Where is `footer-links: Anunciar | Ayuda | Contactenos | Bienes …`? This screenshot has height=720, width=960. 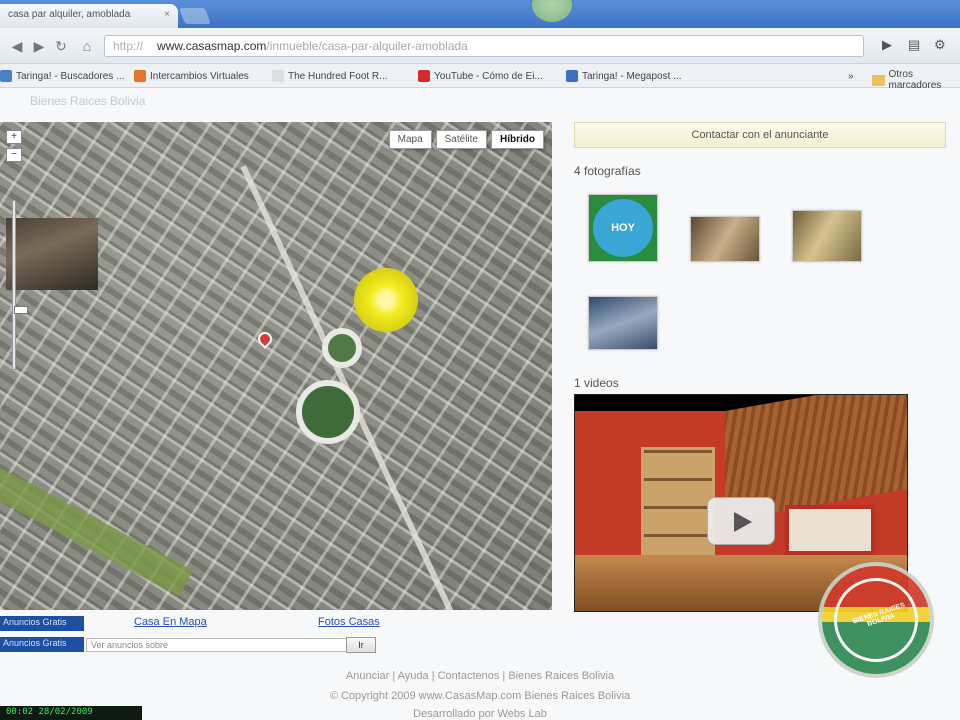
footer-links: Anunciar | Ayuda | Contactenos | Bienes … is located at coordinates (480, 676).